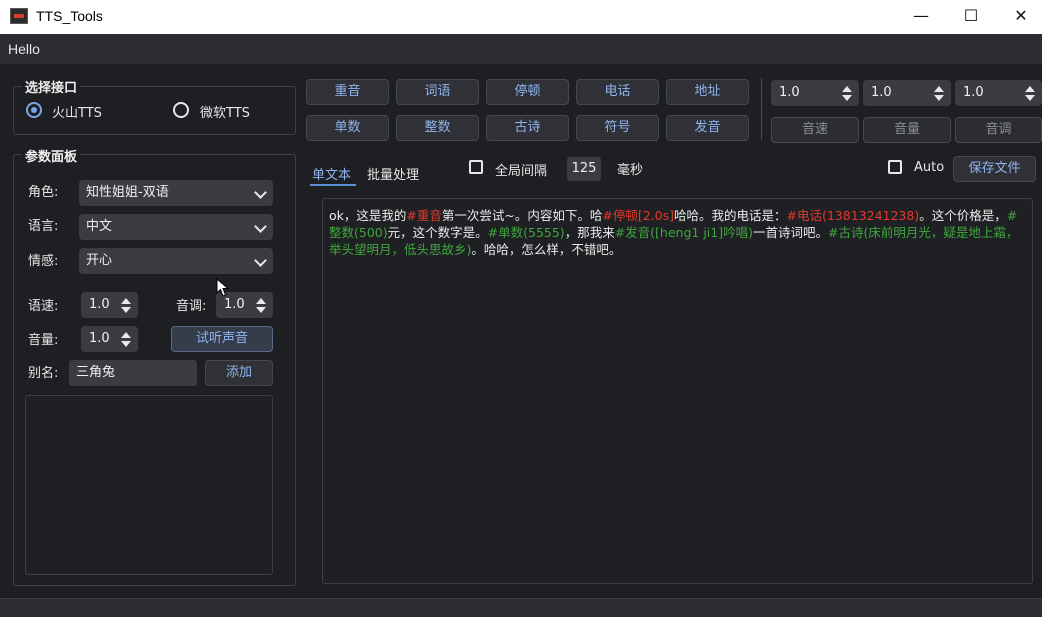  Describe the element at coordinates (853, 215) in the screenshot. I see `editor-segment: #电话(13813241238)` at that location.